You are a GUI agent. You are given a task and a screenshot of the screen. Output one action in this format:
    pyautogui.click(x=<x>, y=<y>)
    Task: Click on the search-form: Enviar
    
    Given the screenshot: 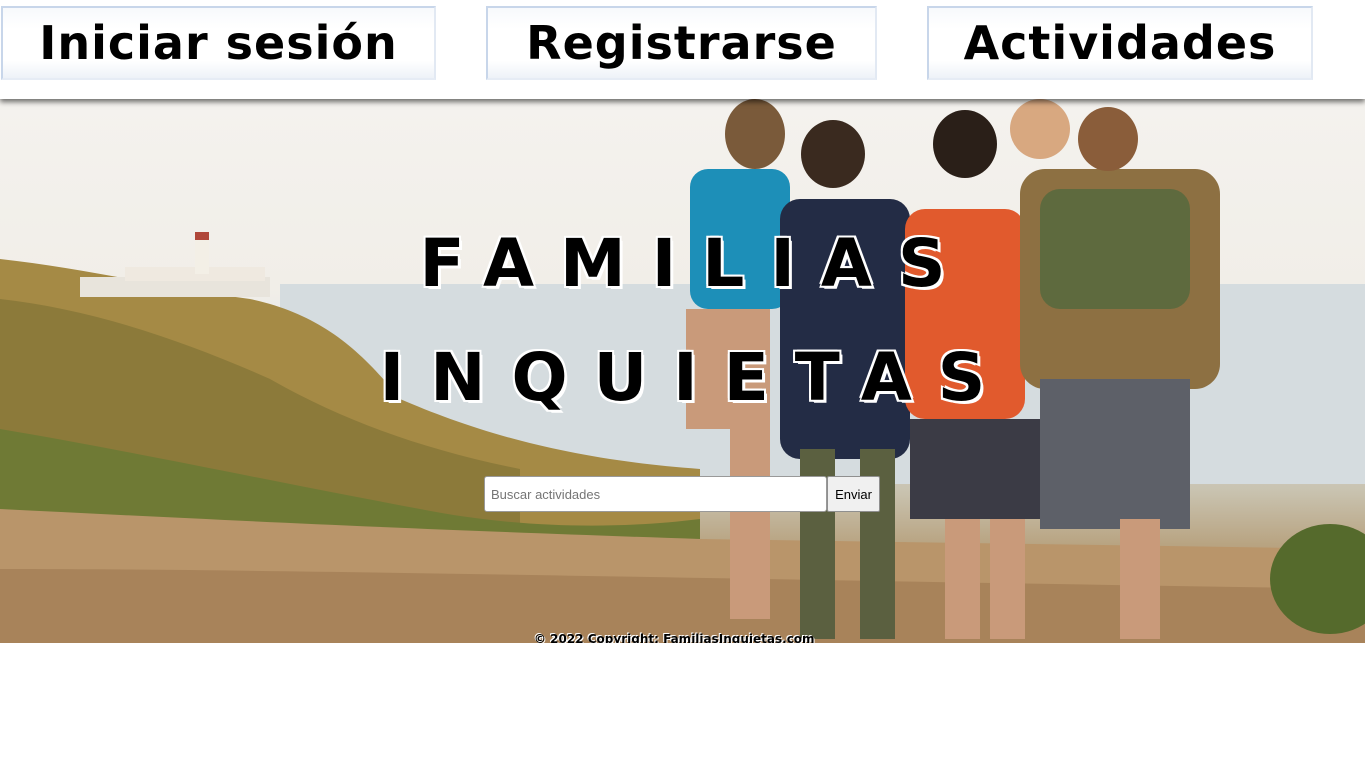 What is the action you would take?
    pyautogui.click(x=682, y=494)
    